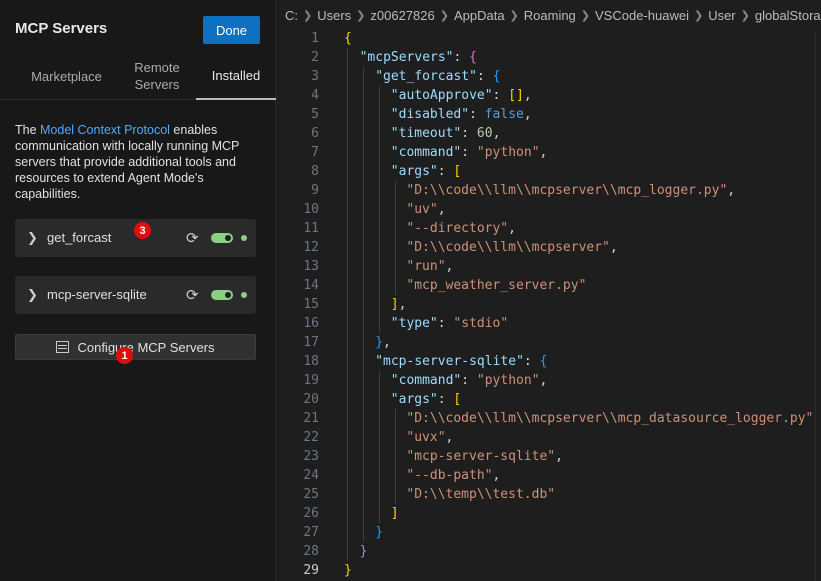 The height and width of the screenshot is (581, 821). Describe the element at coordinates (818, 305) in the screenshot. I see `editor-scrollbar` at that location.